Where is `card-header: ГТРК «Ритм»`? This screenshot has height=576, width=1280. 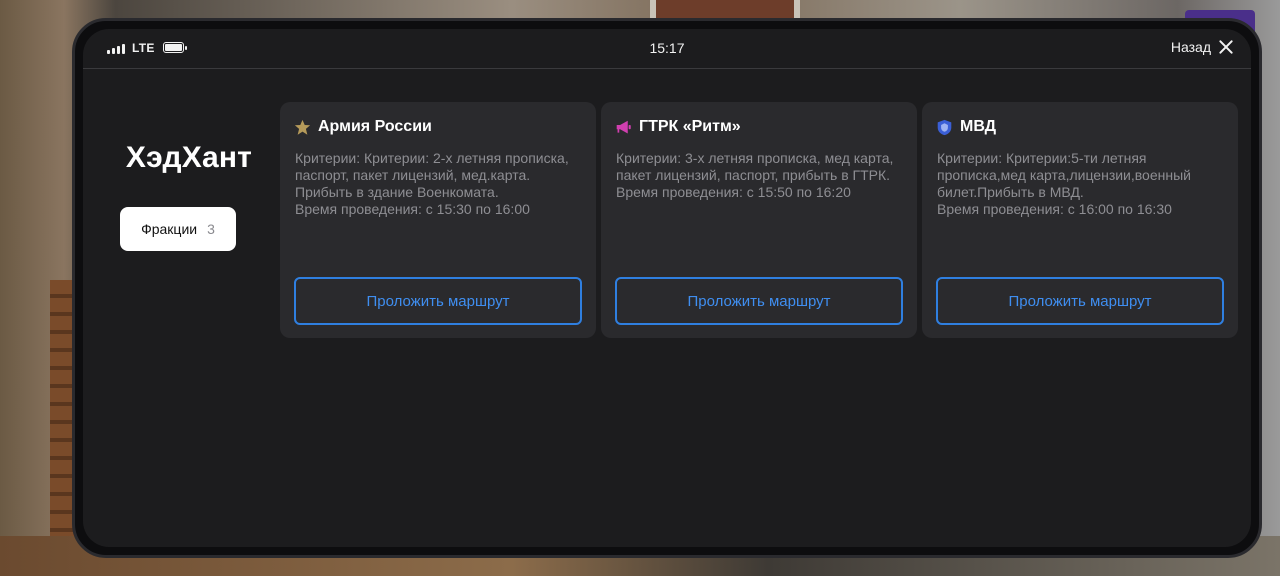
card-header: ГТРК «Ритм» is located at coordinates (678, 127).